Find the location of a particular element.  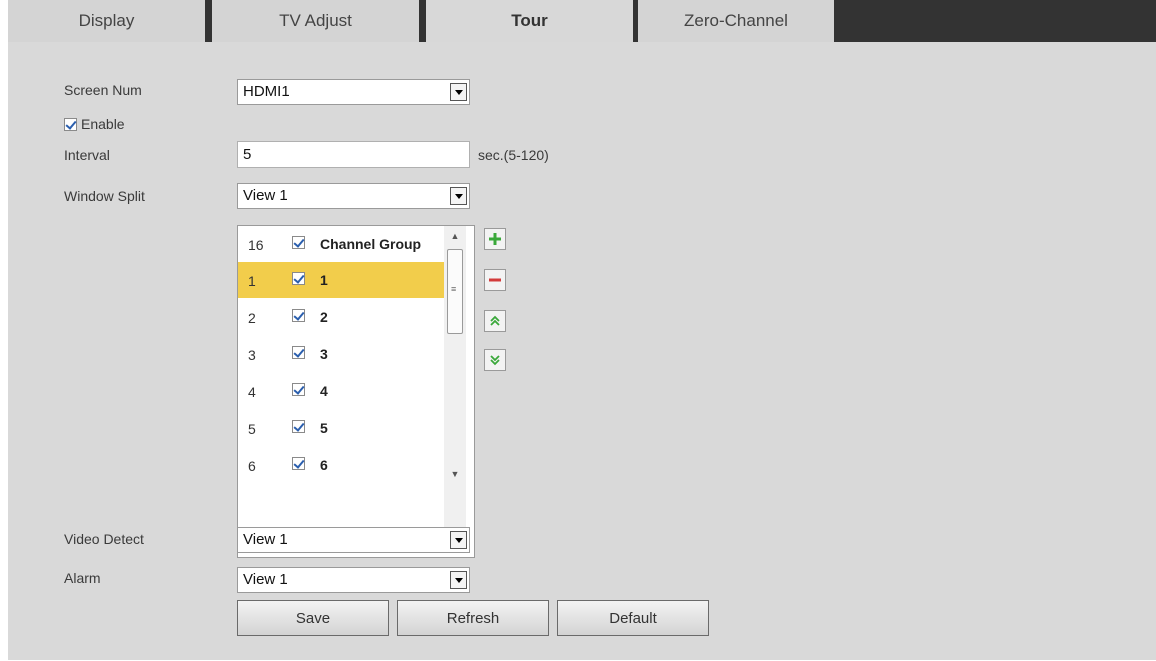

tab-bar: Display TV Adjust Tour Zero-Channel is located at coordinates (582, 21).